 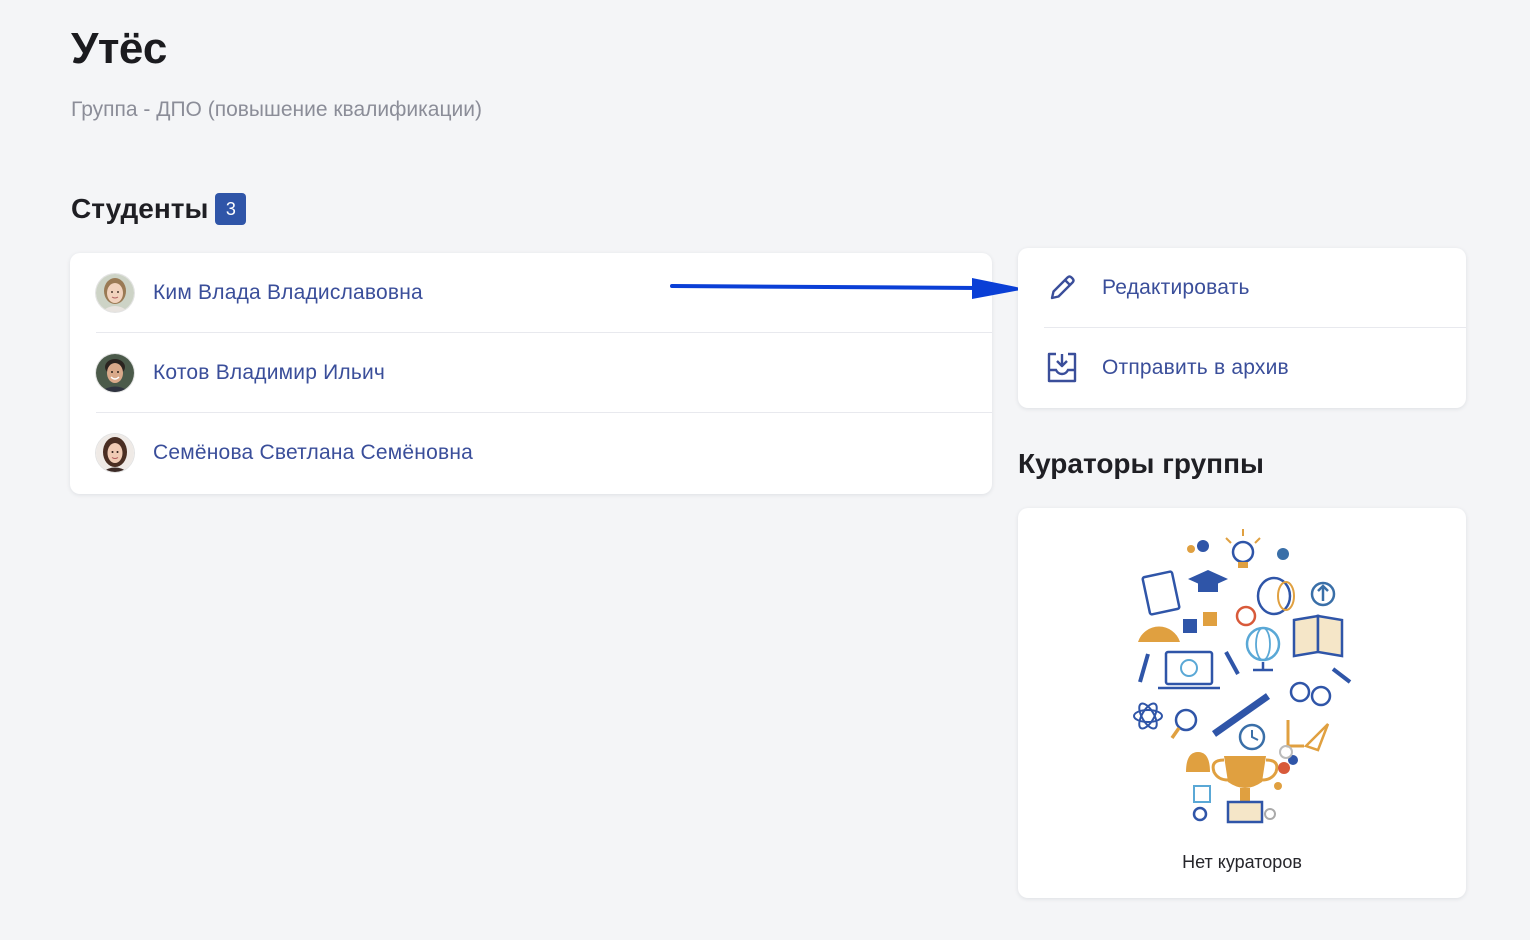 I want to click on archive-button: Отправить в архив, so click(x=1255, y=368).